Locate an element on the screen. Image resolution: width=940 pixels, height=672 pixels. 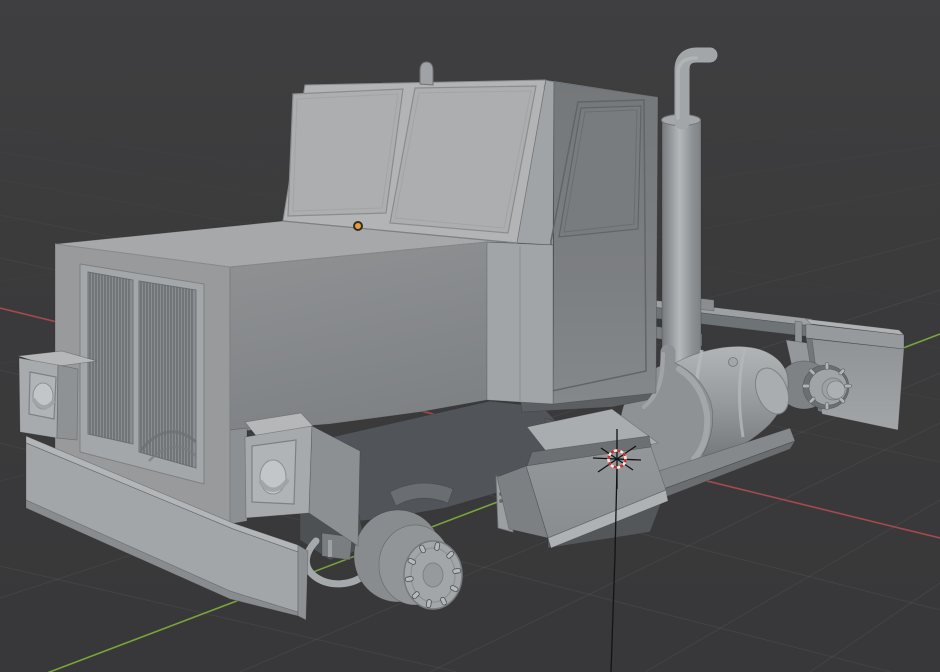
windshield-pane-left is located at coordinates (345, 152).